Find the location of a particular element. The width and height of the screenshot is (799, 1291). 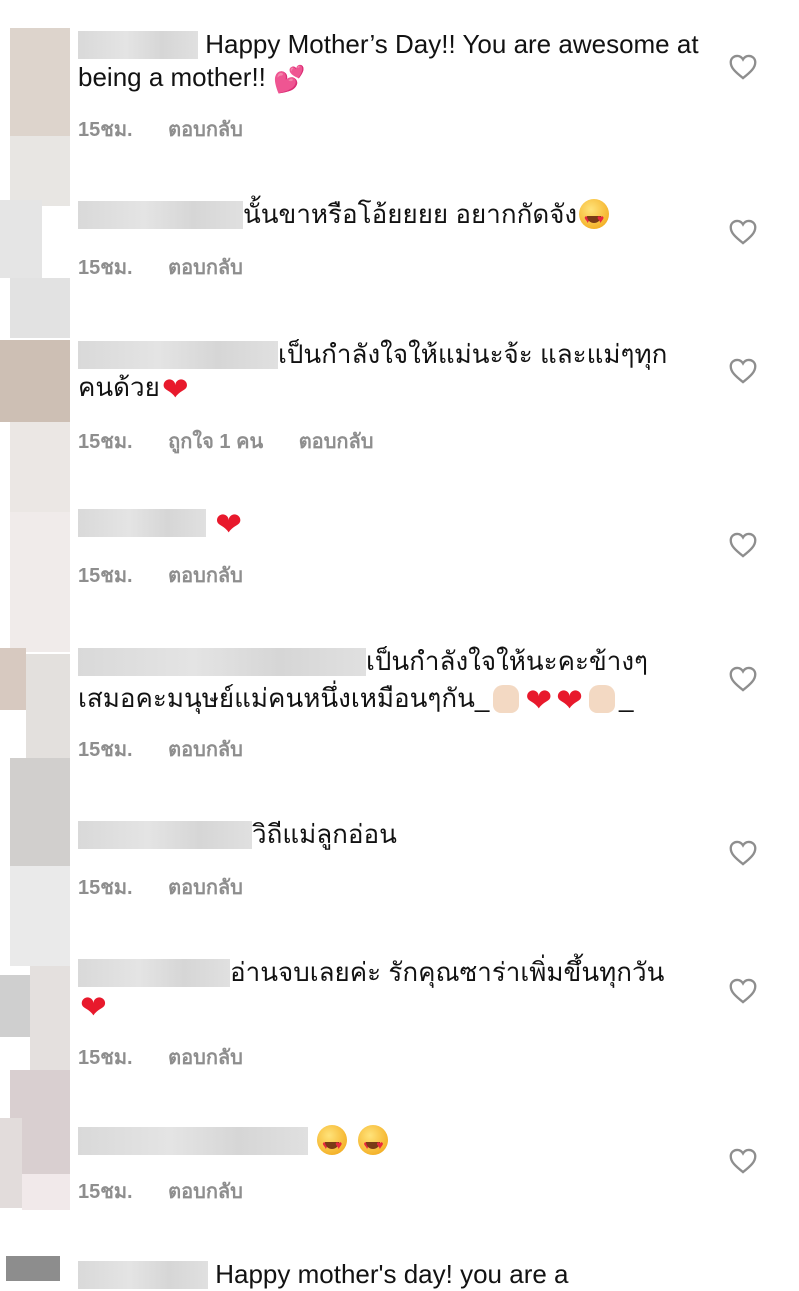

comment-text: วิถีแม่ลูกอ่อน is located at coordinates (388, 834).